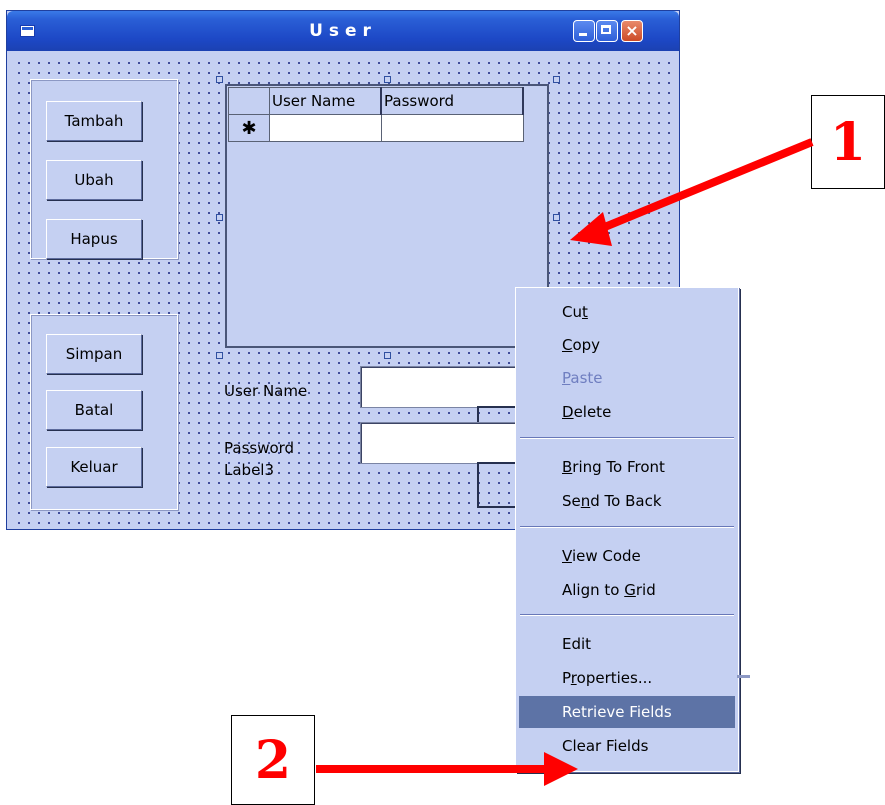  I want to click on menu-item-retrieve-fields: Retrieve Fields, so click(627, 712).